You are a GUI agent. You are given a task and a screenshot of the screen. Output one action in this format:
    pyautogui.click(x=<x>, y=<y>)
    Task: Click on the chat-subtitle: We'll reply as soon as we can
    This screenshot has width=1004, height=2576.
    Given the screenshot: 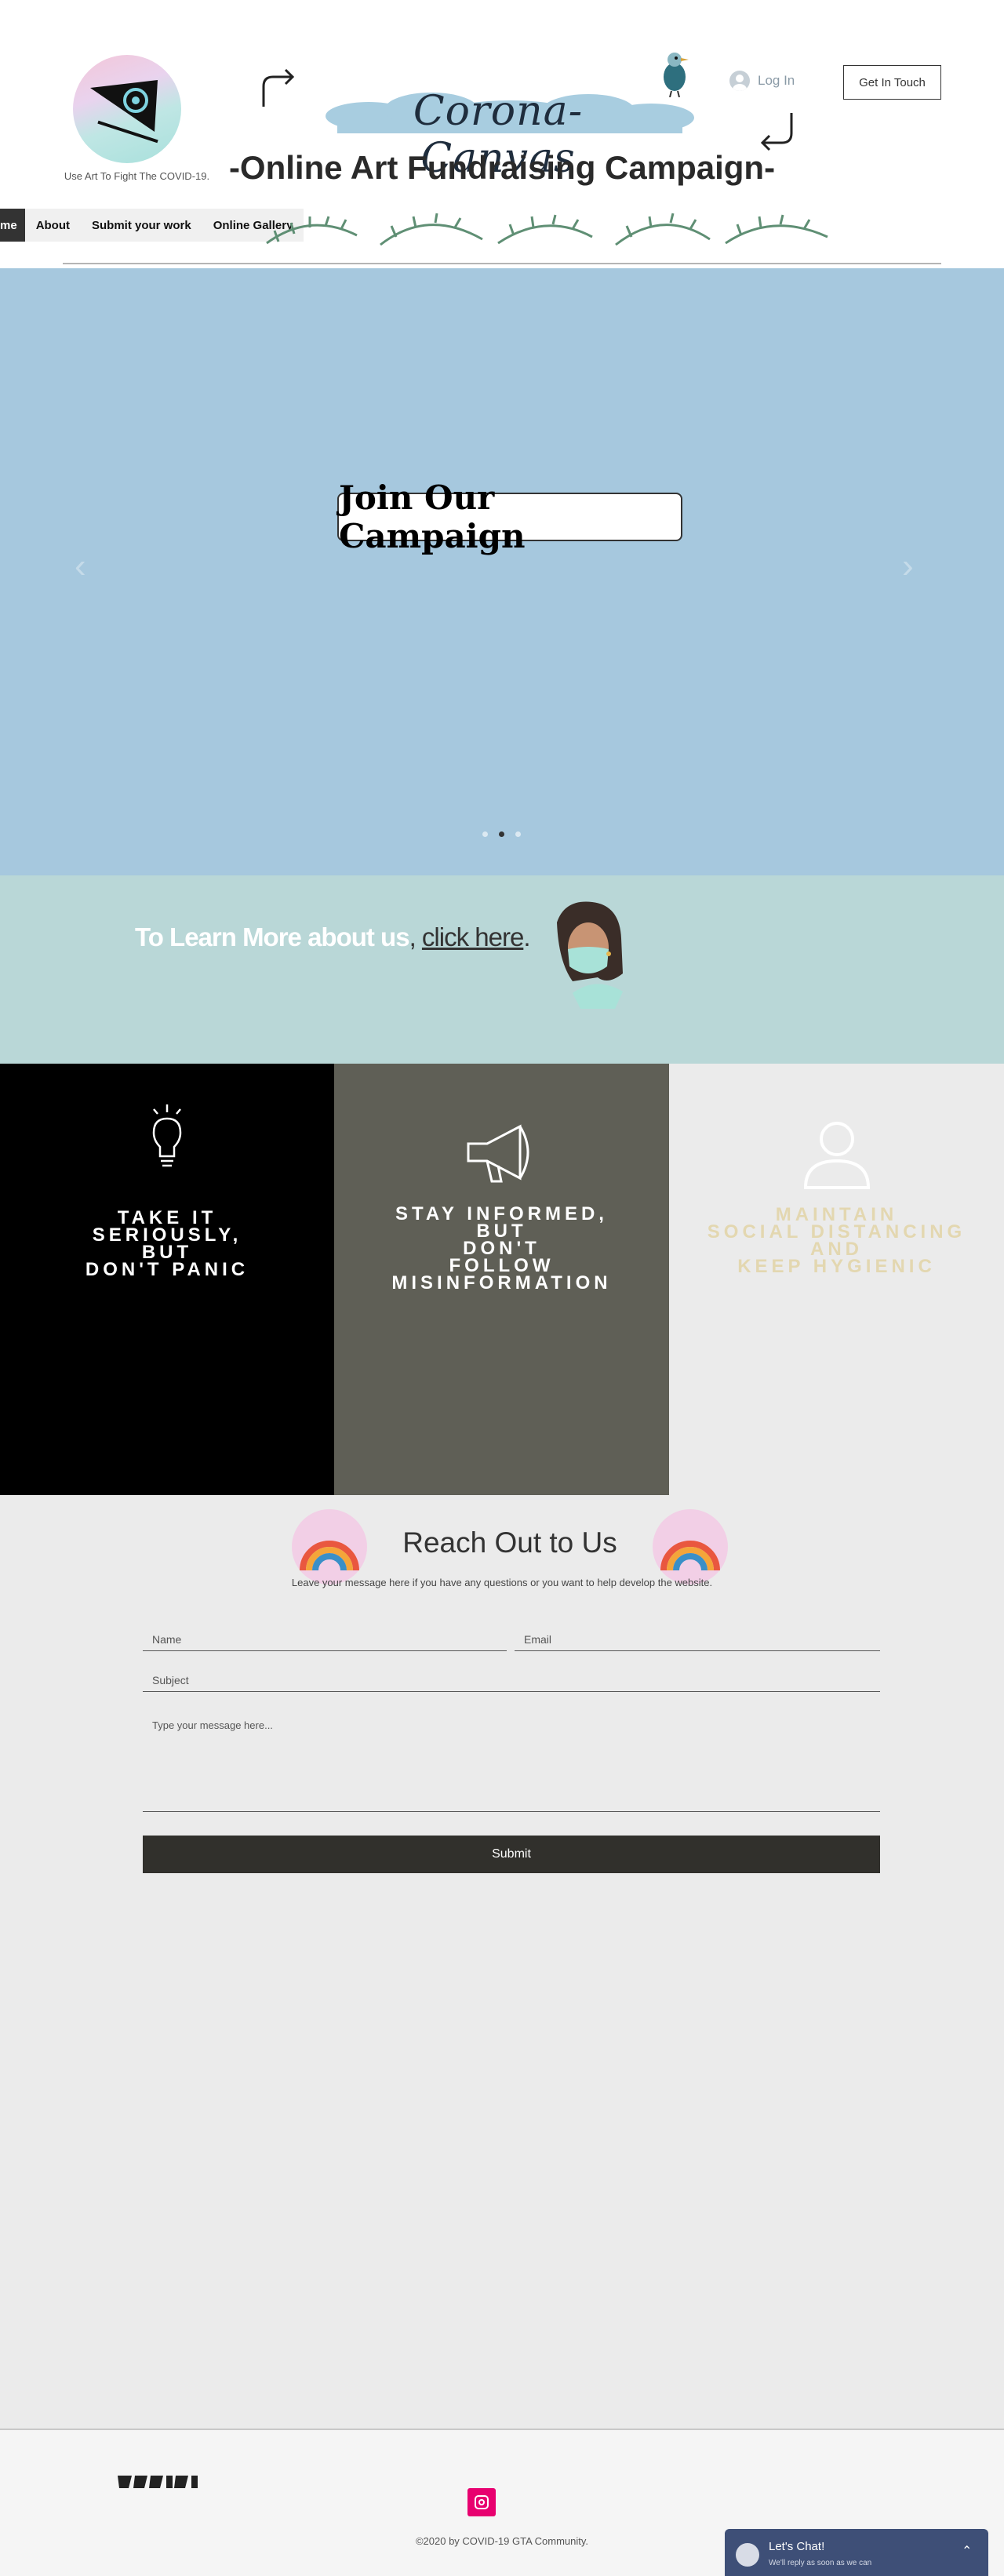 What is the action you would take?
    pyautogui.click(x=820, y=2563)
    